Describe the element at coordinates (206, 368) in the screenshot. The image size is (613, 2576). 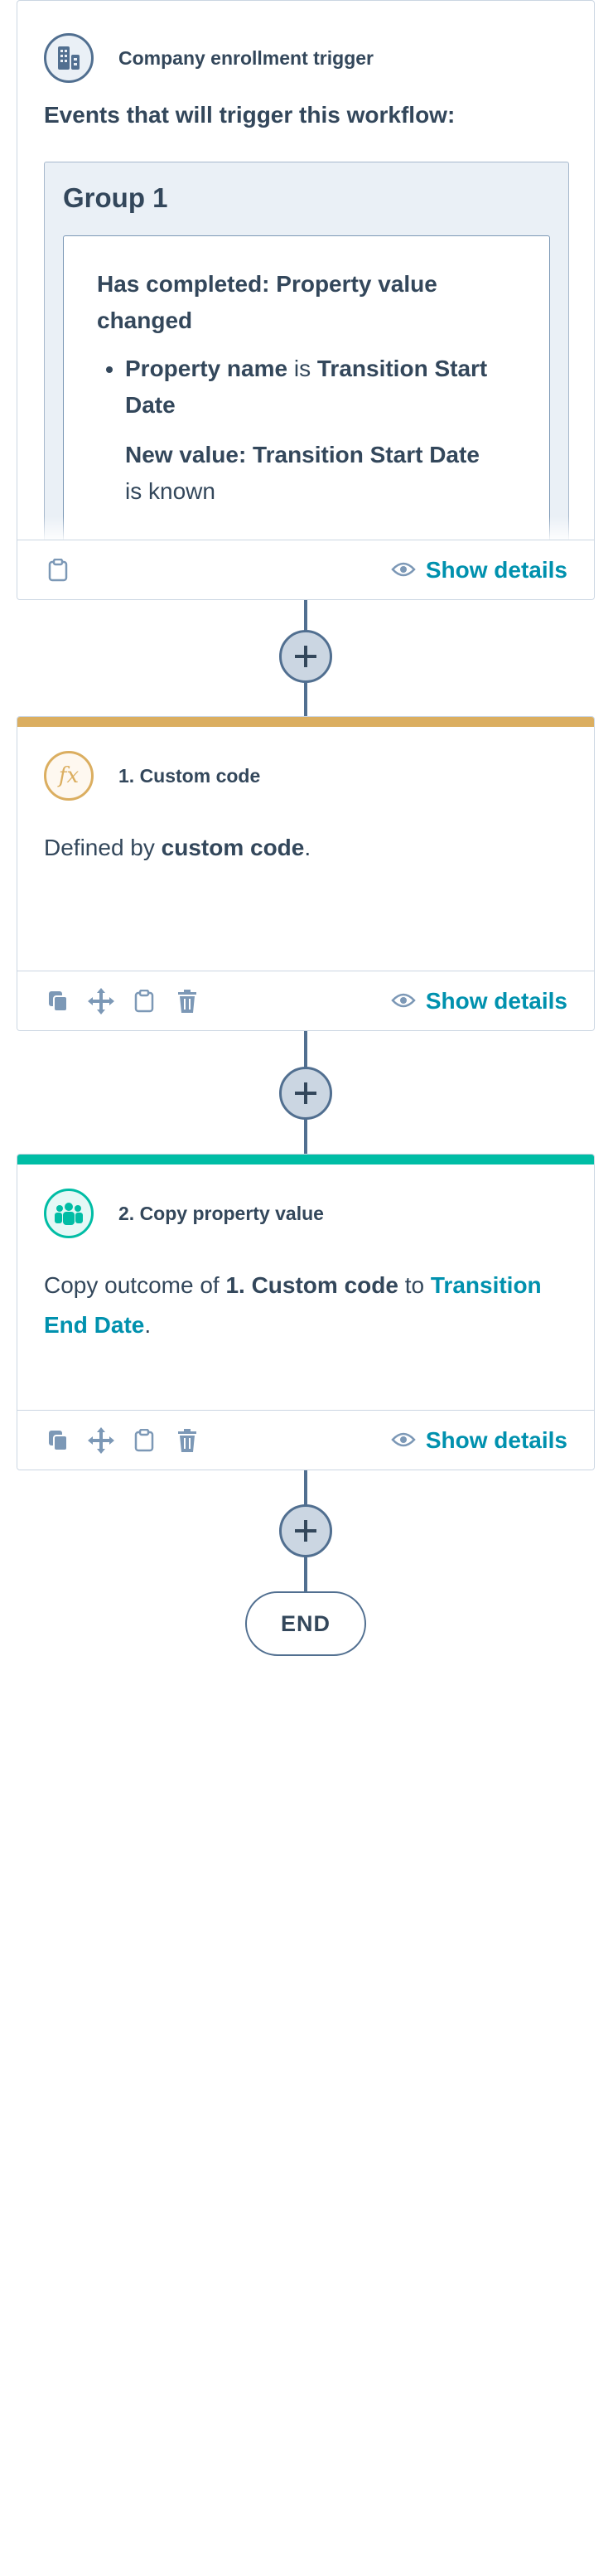
I see `property-label: Property name` at that location.